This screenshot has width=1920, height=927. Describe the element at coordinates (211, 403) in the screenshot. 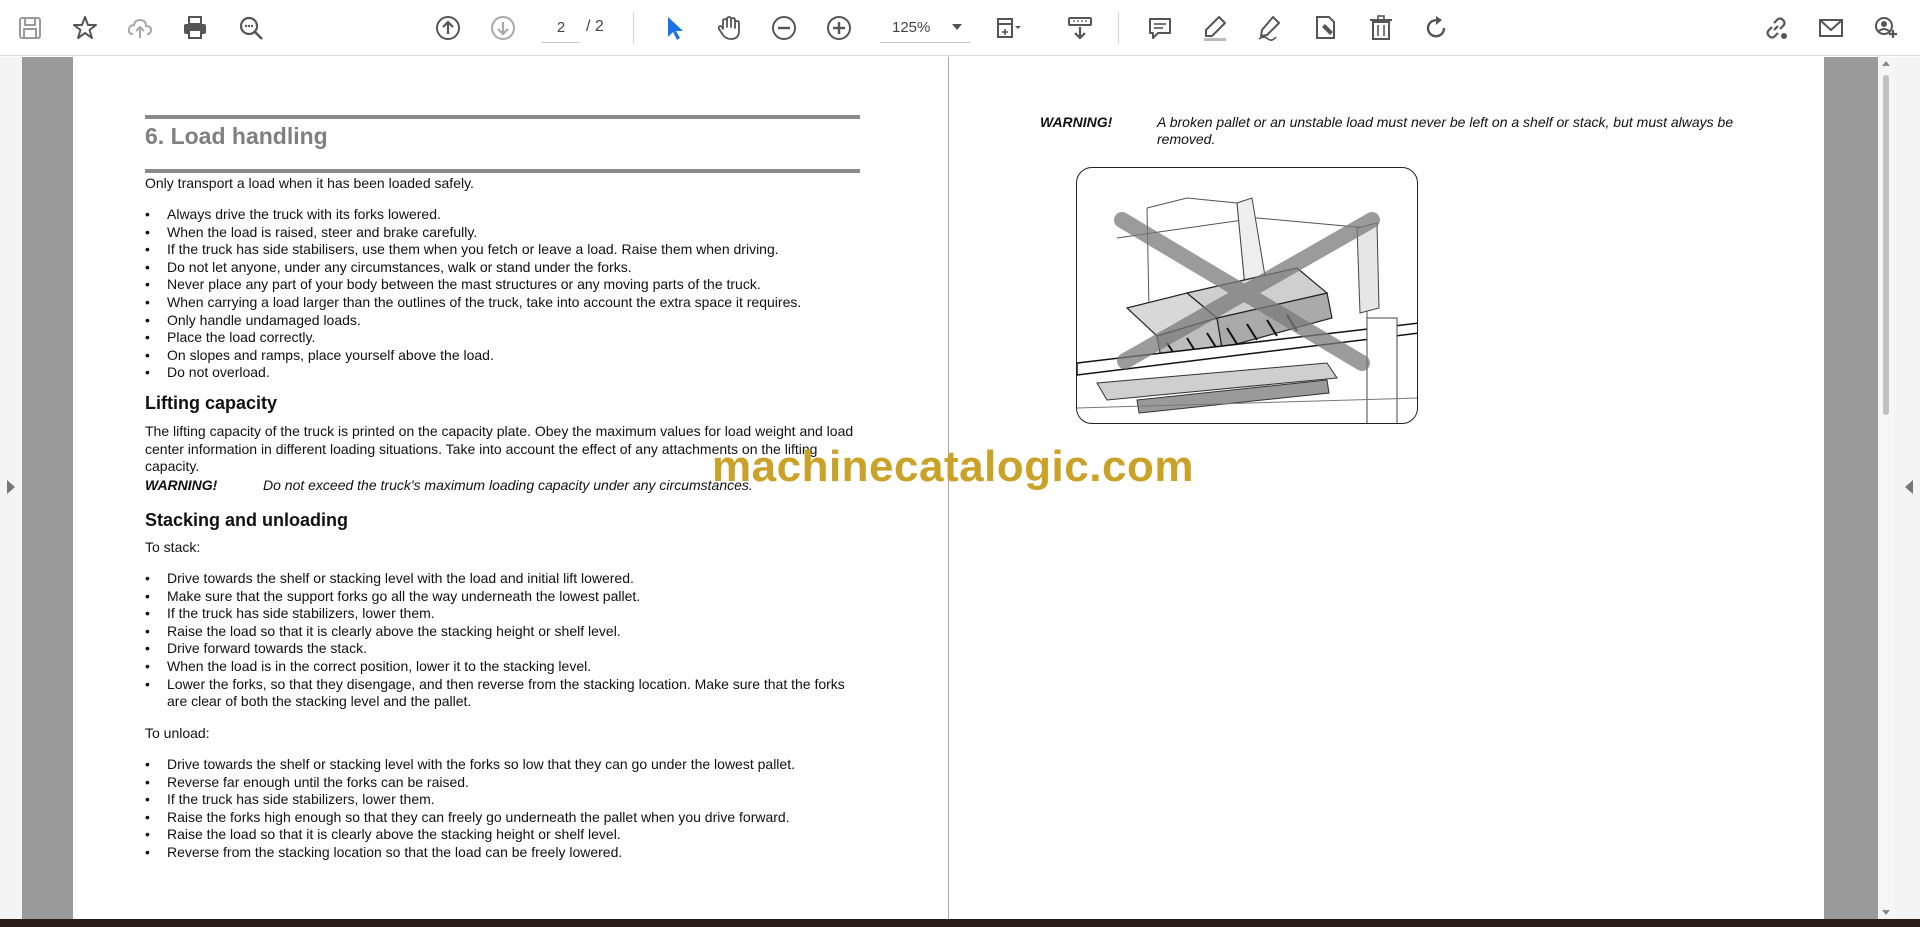

I see `lifting-capacity-heading: Lifting capacity` at that location.